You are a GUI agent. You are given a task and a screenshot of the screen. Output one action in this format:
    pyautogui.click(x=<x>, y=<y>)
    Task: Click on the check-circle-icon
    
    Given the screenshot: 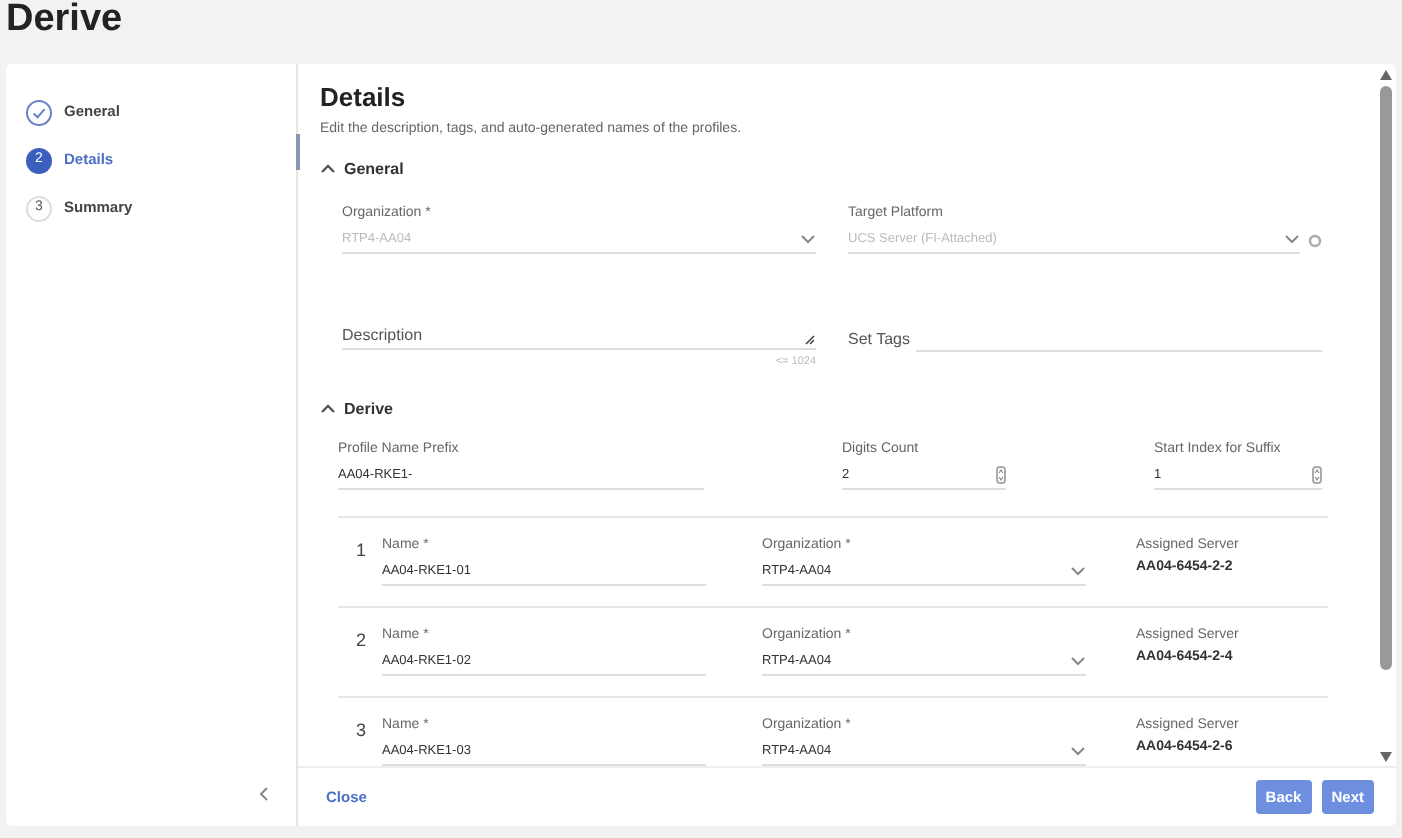 What is the action you would take?
    pyautogui.click(x=39, y=112)
    